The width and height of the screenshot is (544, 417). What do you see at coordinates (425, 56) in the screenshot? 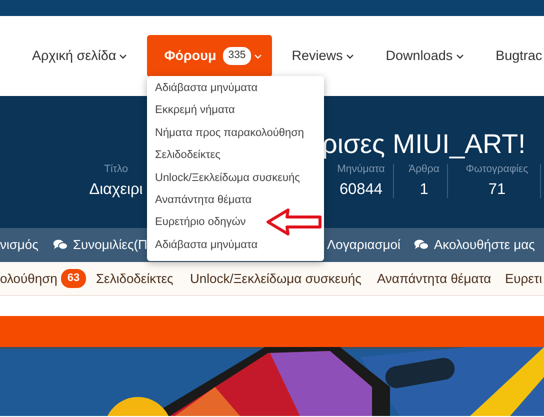
I see `nav-tab: Downloads` at bounding box center [425, 56].